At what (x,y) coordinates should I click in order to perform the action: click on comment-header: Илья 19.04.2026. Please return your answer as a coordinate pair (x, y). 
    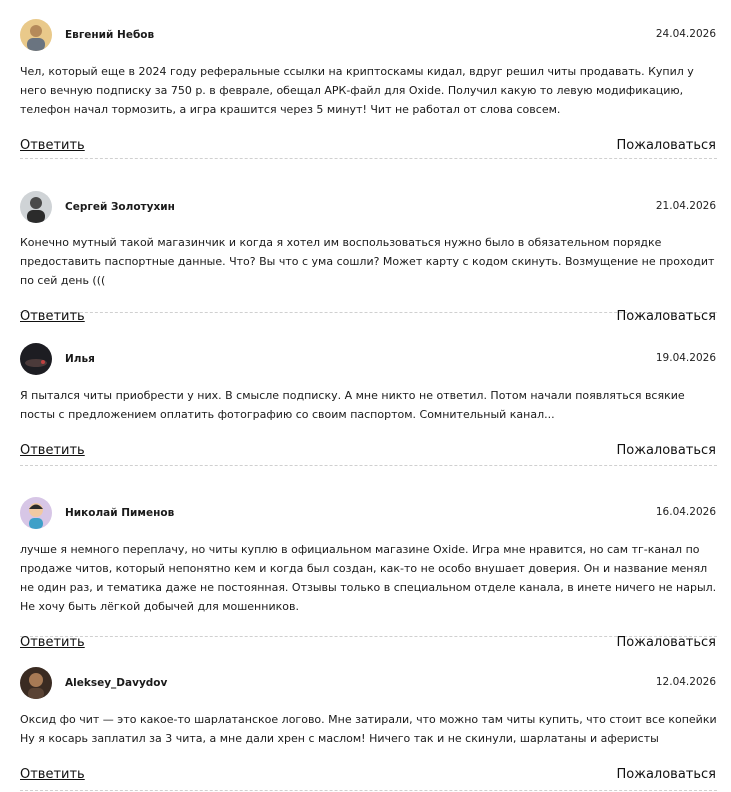
    Looking at the image, I should click on (368, 359).